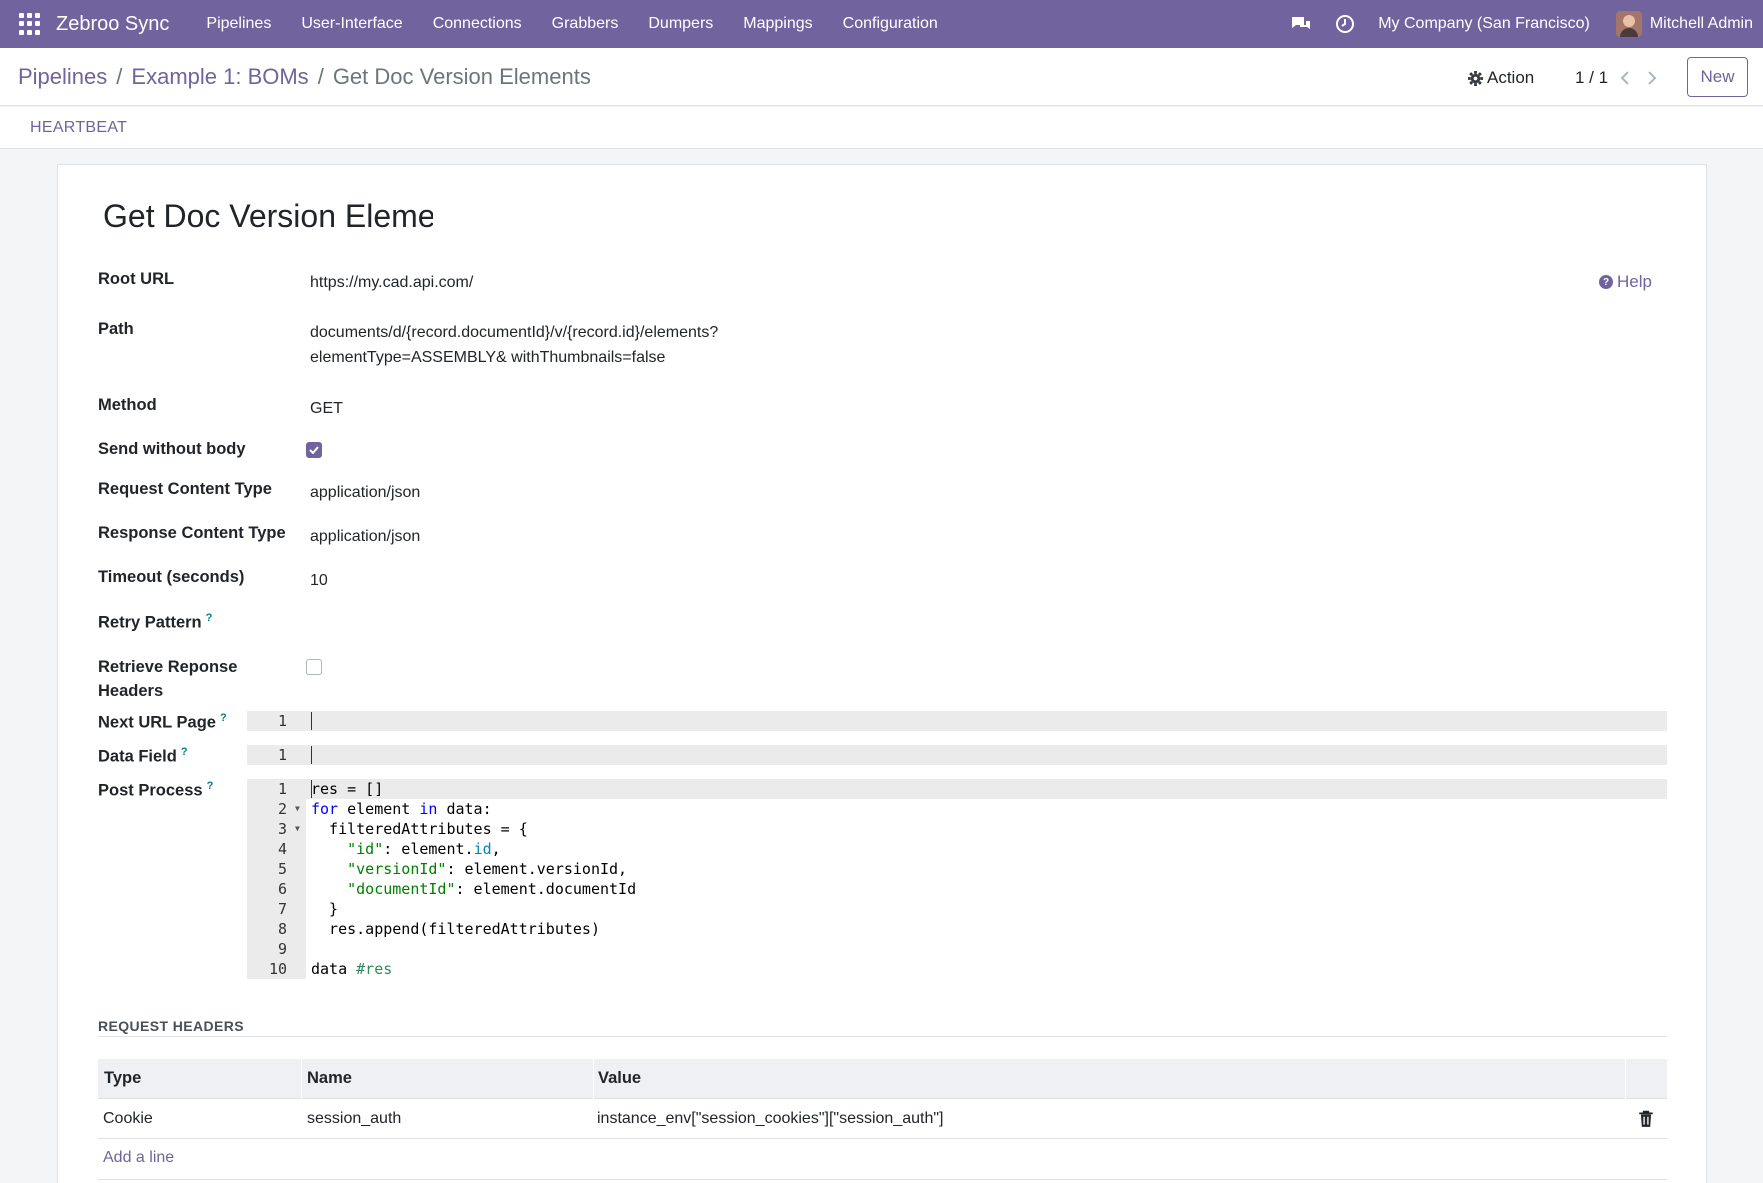  Describe the element at coordinates (30, 24) in the screenshot. I see `apps-grid-icon` at that location.